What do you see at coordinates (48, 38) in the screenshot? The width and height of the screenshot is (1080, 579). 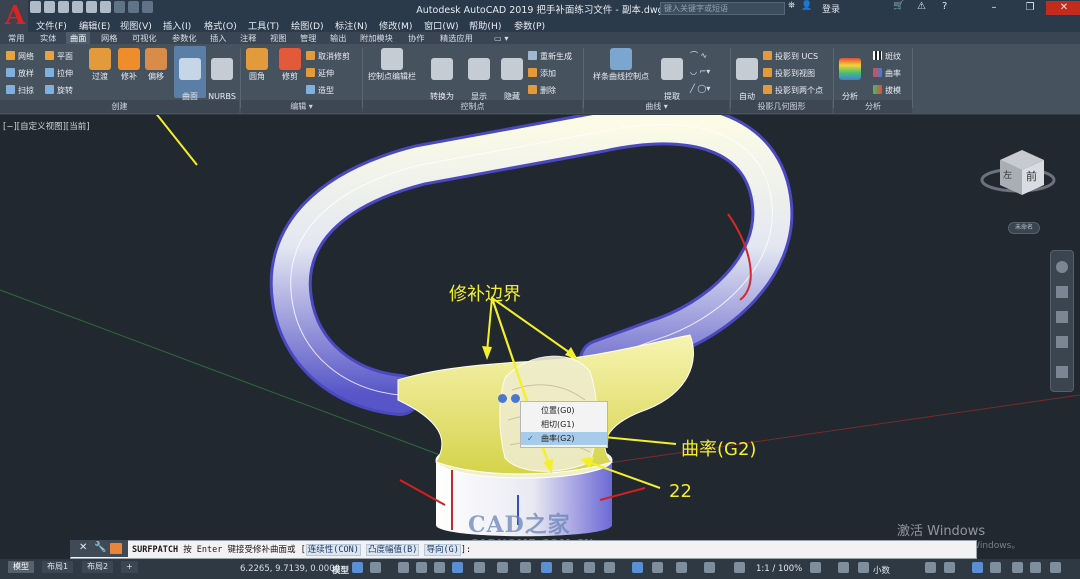 I see `tab-solid: 实体` at bounding box center [48, 38].